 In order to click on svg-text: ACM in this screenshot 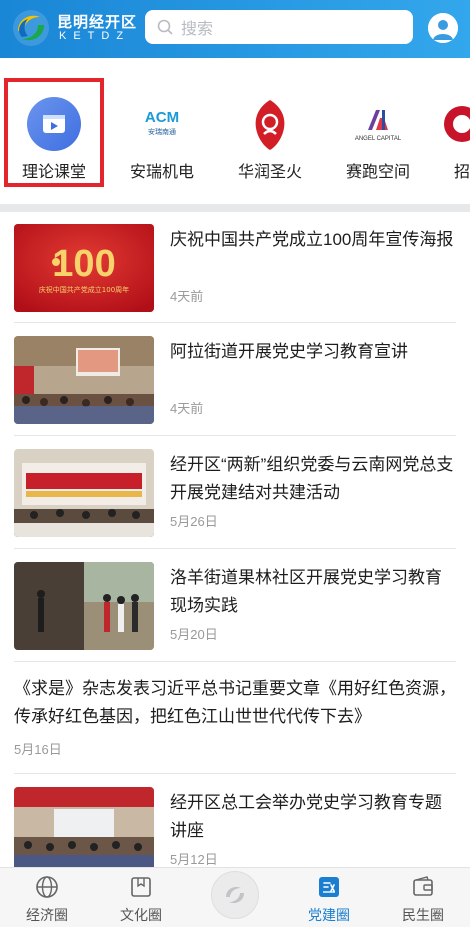, I will do `click(162, 117)`.